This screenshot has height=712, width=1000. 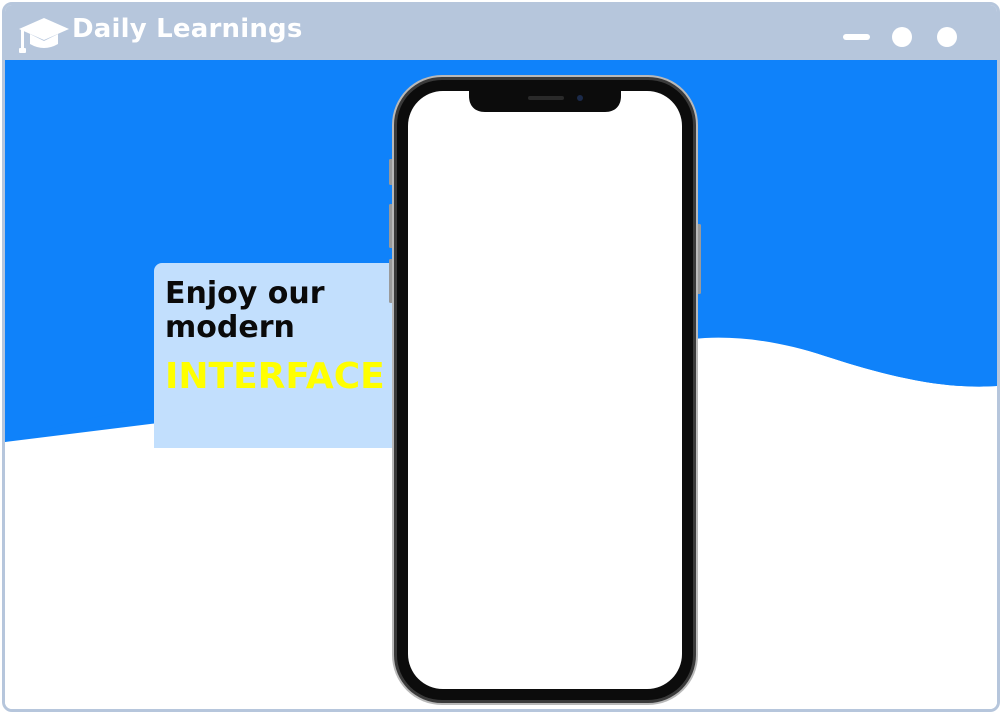 I want to click on maximize-button, so click(x=902, y=37).